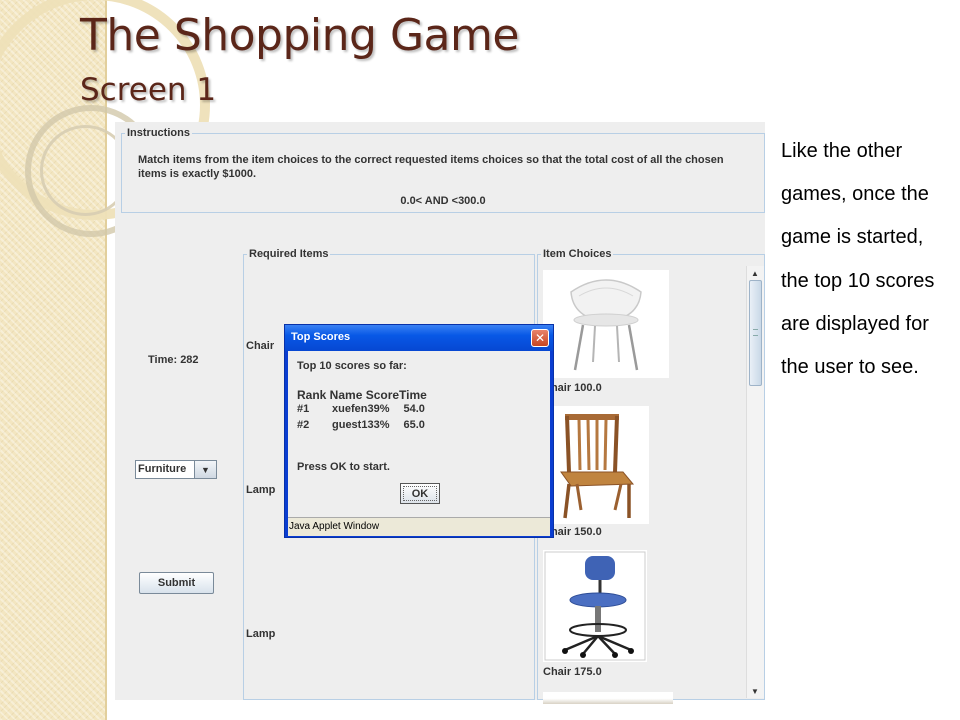  What do you see at coordinates (350, 409) in the screenshot?
I see `score-name: xuefen` at bounding box center [350, 409].